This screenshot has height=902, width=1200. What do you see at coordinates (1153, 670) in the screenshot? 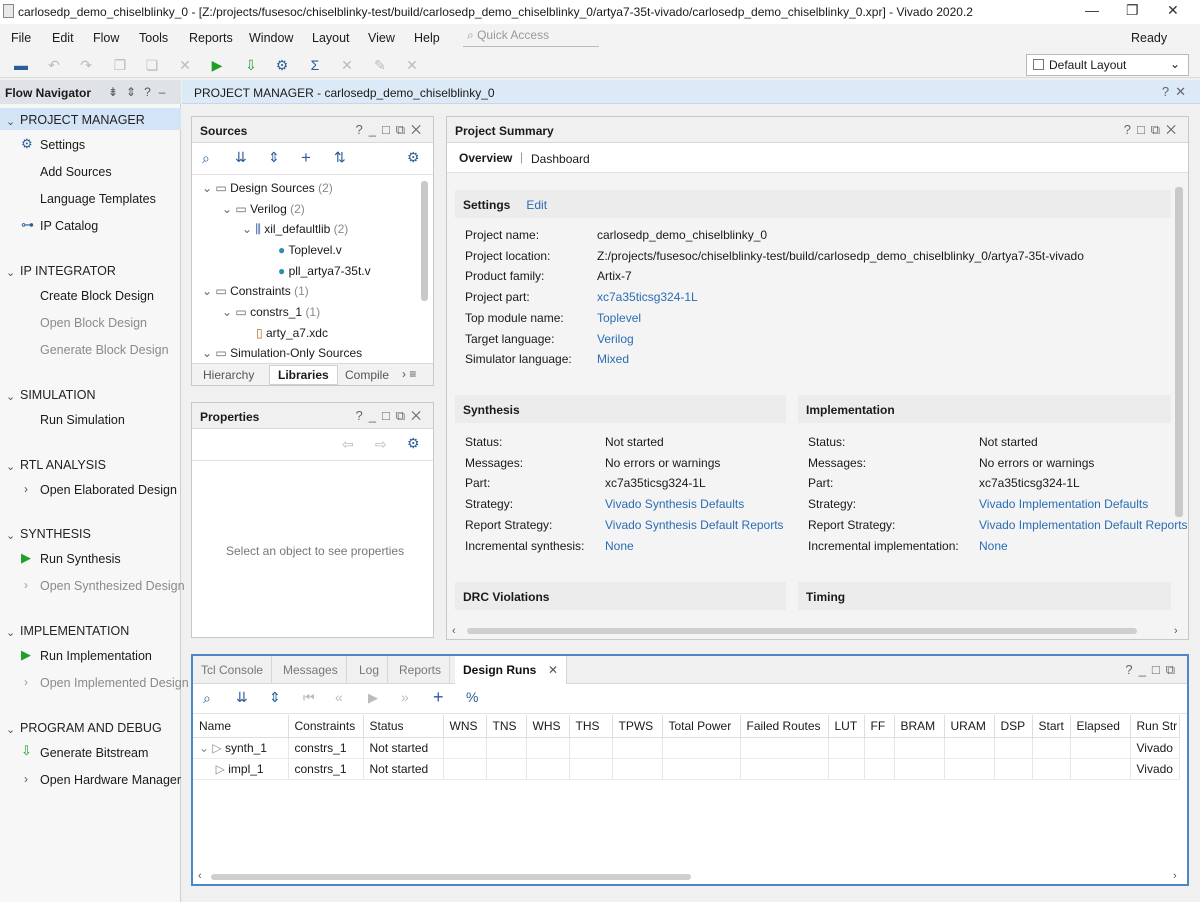
I see `panel-controls: ?_□⧉` at bounding box center [1153, 670].